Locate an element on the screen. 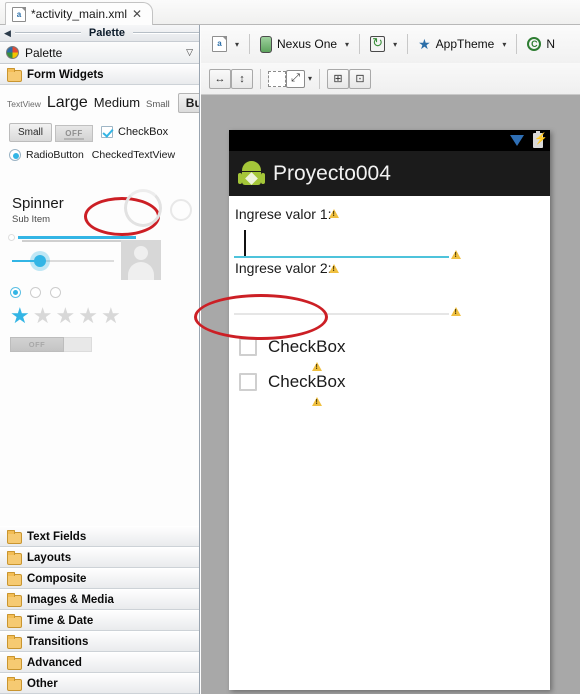  device-selector: Nexus One ▾ is located at coordinates (304, 44).